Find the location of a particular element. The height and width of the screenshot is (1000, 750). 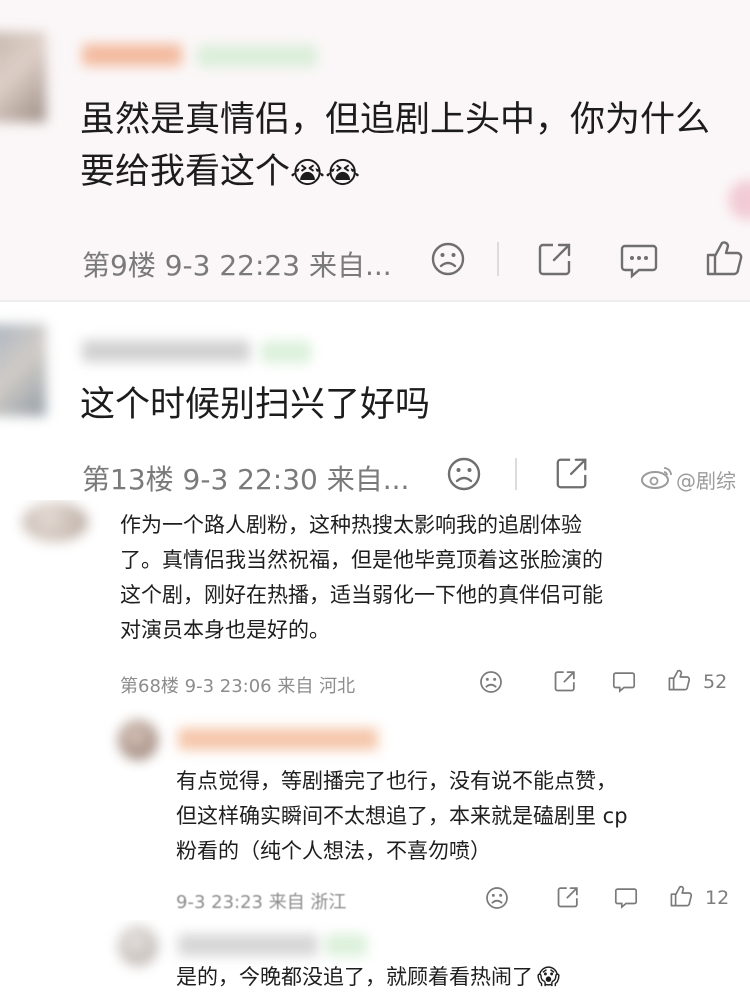

sticker-decoration is located at coordinates (739, 200).